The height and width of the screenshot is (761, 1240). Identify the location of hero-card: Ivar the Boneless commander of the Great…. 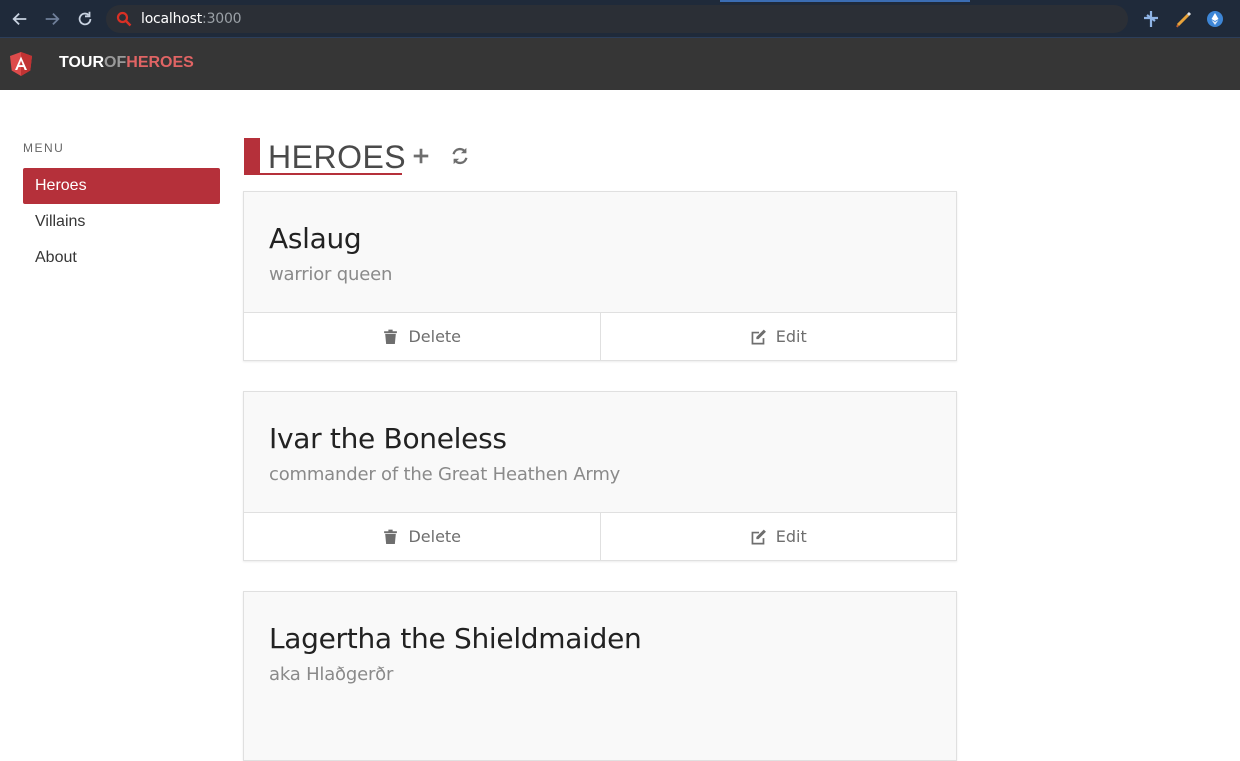
(600, 476).